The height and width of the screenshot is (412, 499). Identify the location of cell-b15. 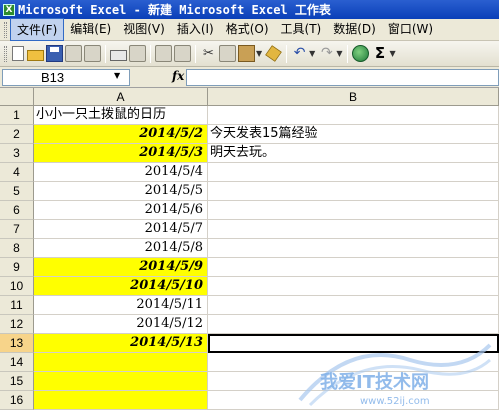
(353, 381).